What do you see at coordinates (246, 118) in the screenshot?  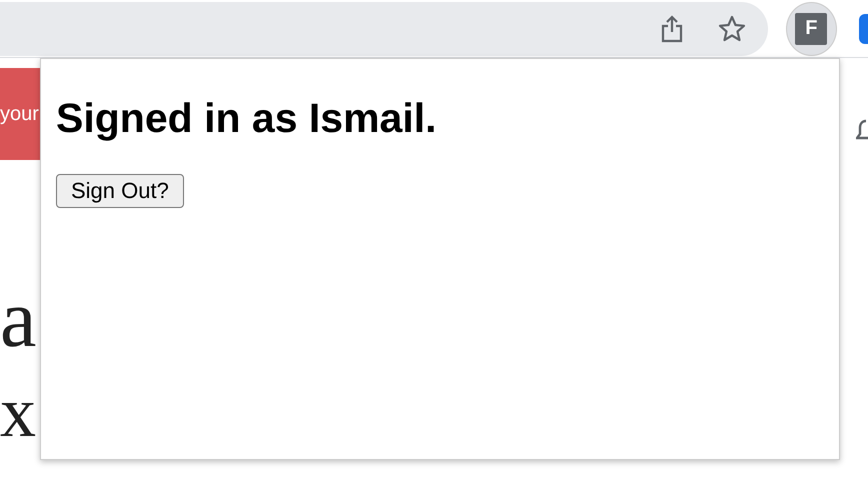 I see `popup-heading: Signed in as Ismail.` at bounding box center [246, 118].